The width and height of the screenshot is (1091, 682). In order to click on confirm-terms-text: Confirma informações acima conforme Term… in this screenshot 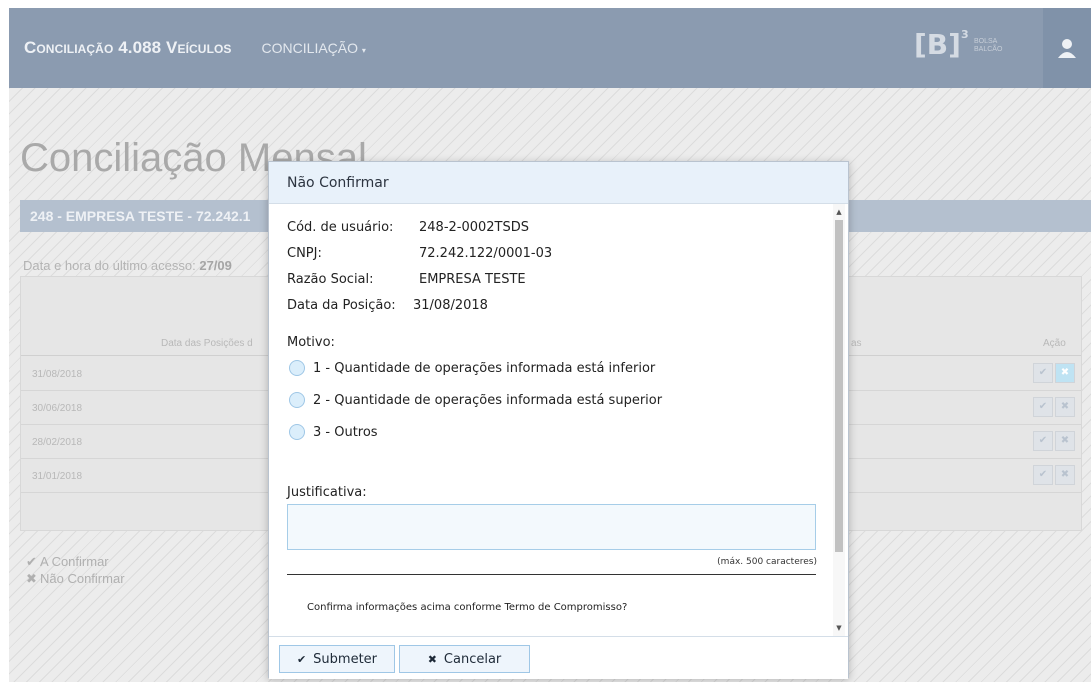, I will do `click(467, 607)`.